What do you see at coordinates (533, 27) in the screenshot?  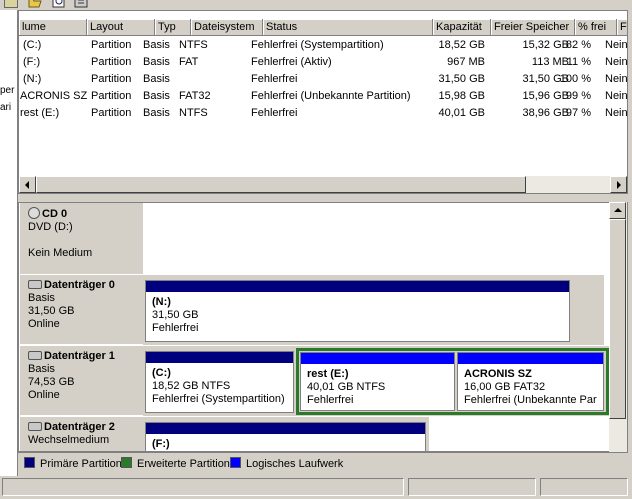 I see `col-header-free-space: Freier Speicher` at bounding box center [533, 27].